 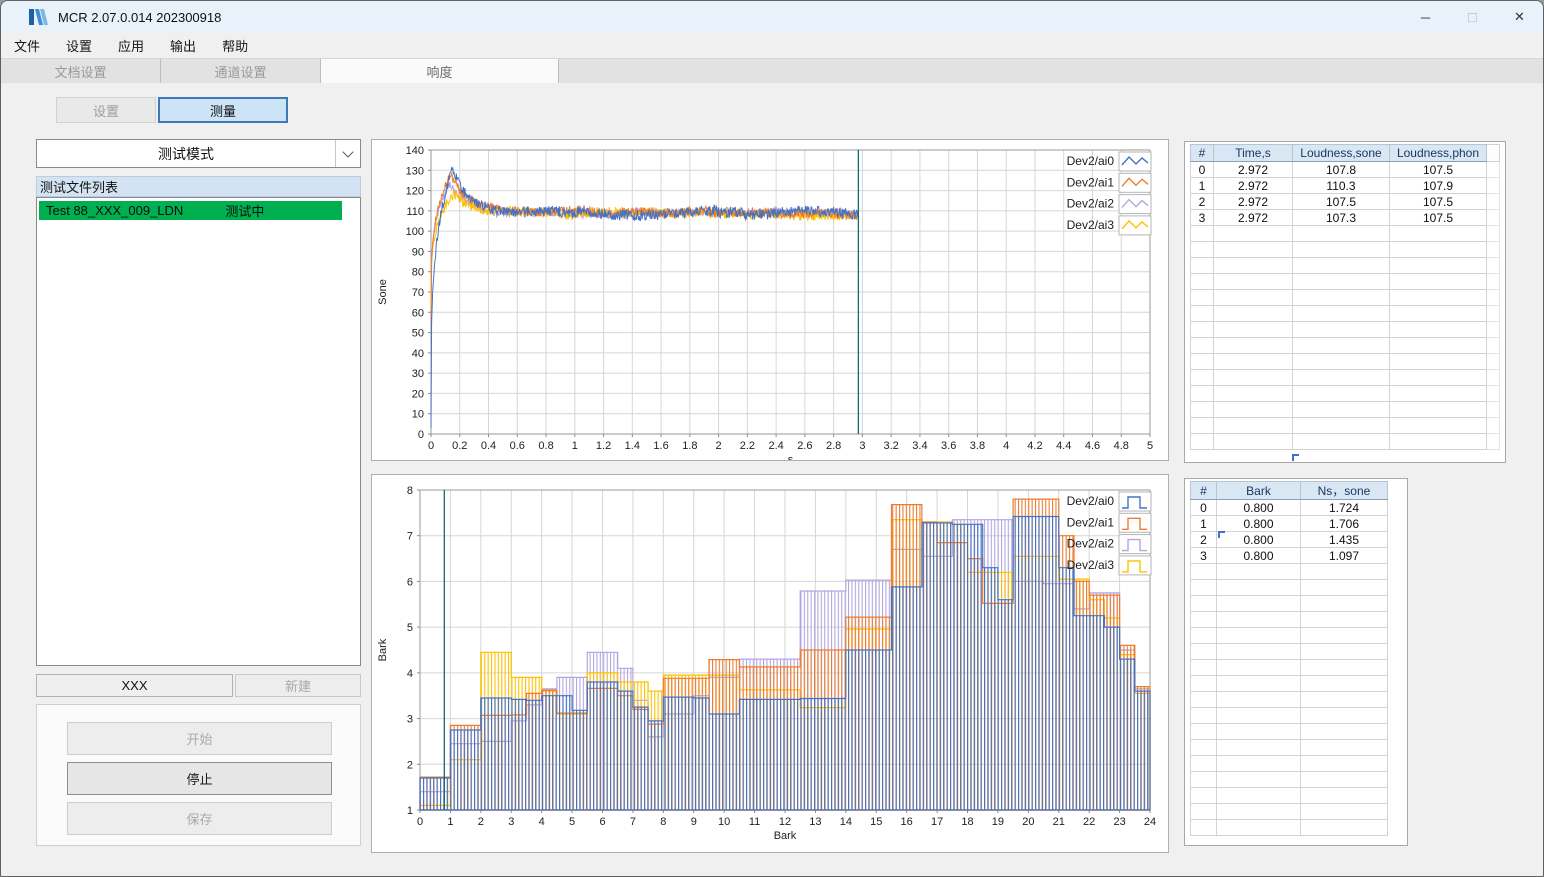 What do you see at coordinates (199, 738) in the screenshot?
I see `start-button: 开始` at bounding box center [199, 738].